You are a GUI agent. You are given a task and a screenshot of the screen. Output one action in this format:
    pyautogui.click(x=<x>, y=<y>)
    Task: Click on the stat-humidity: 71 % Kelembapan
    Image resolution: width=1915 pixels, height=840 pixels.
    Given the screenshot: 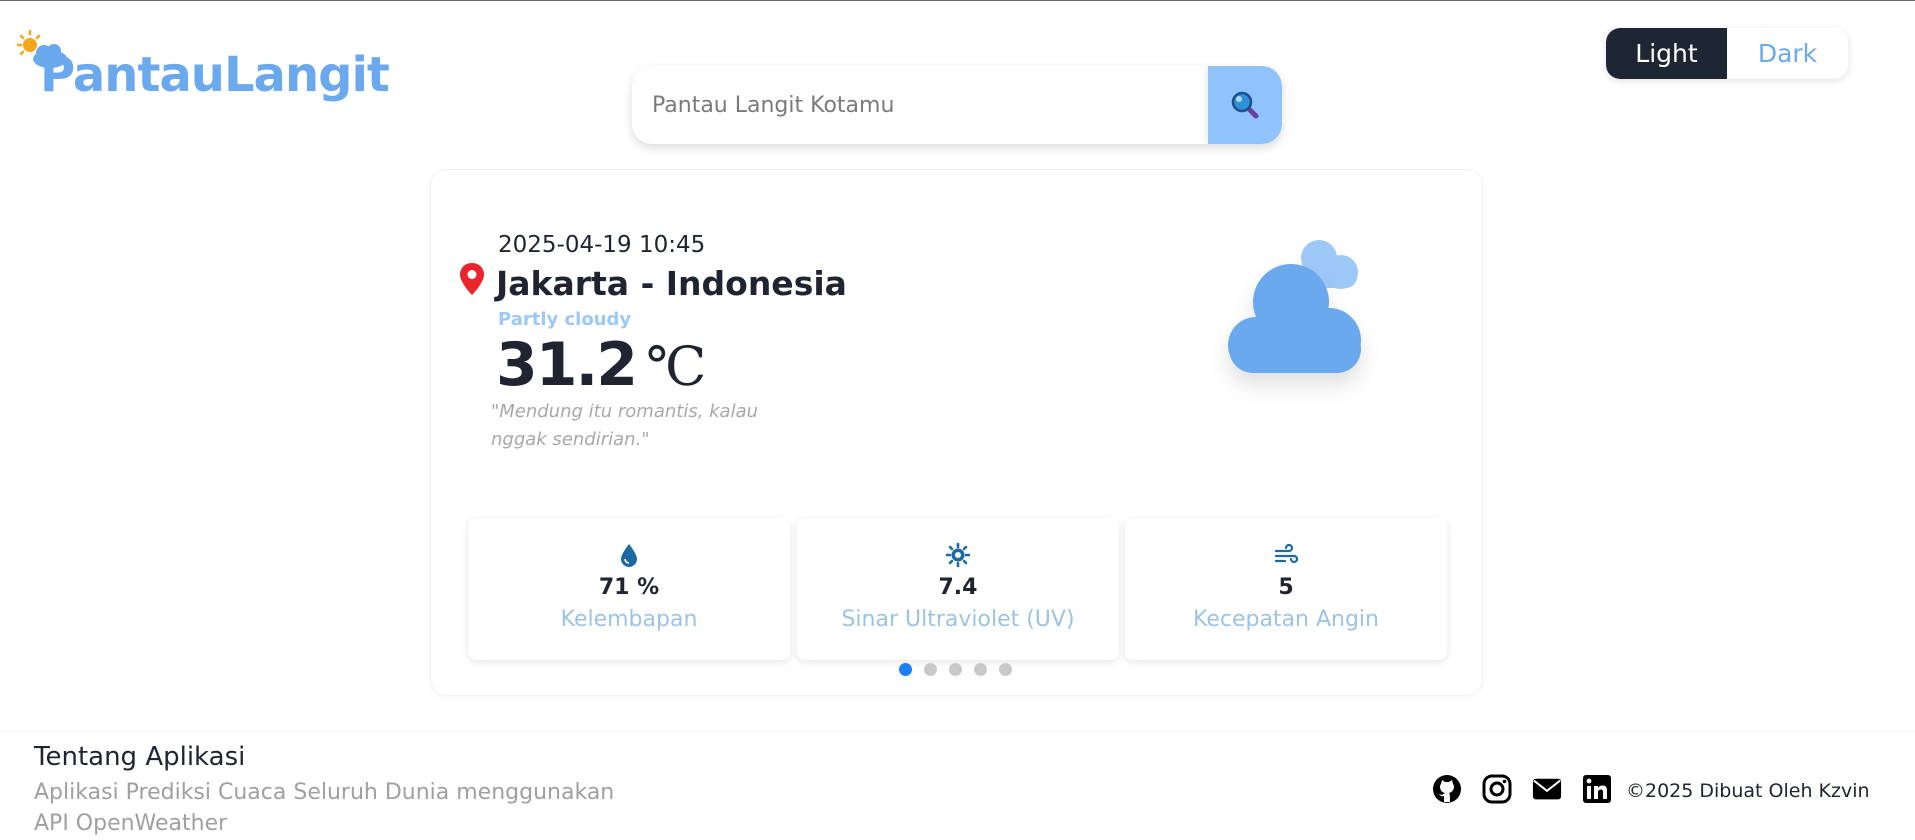 What is the action you would take?
    pyautogui.click(x=629, y=589)
    